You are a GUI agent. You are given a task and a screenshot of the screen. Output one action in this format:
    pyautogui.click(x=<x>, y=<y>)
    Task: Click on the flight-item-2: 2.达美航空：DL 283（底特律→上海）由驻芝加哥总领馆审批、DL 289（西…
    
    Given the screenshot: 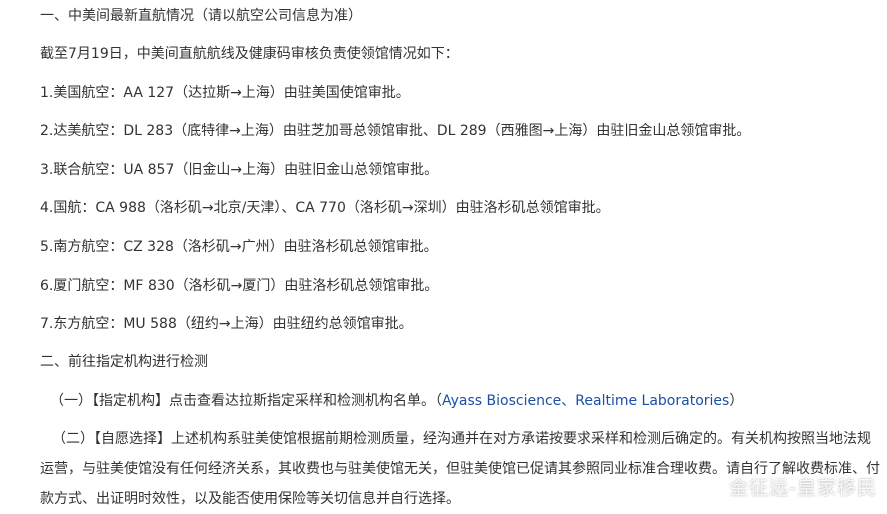 What is the action you would take?
    pyautogui.click(x=395, y=131)
    